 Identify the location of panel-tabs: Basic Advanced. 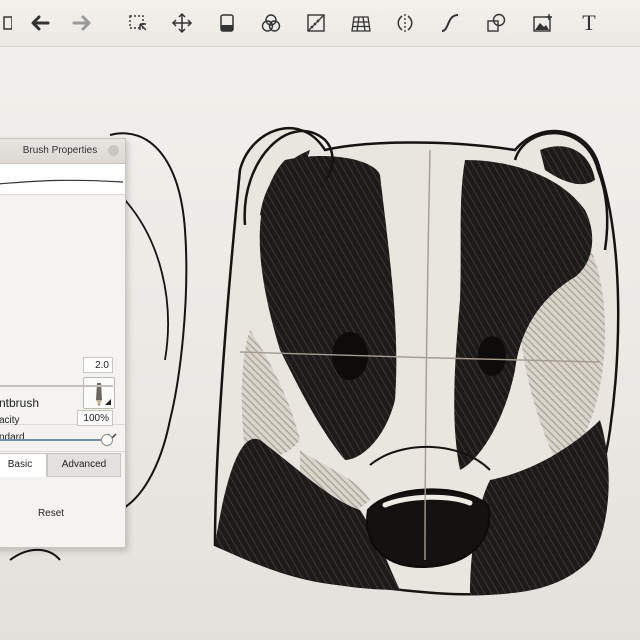
(62, 465).